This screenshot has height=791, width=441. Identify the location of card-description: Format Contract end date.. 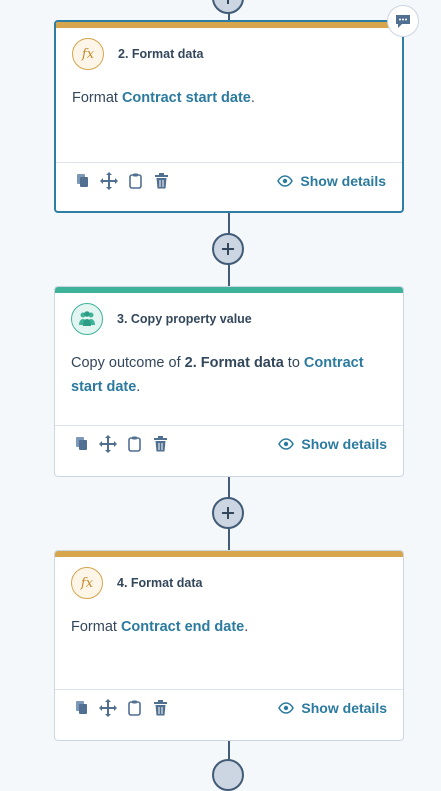
(160, 627).